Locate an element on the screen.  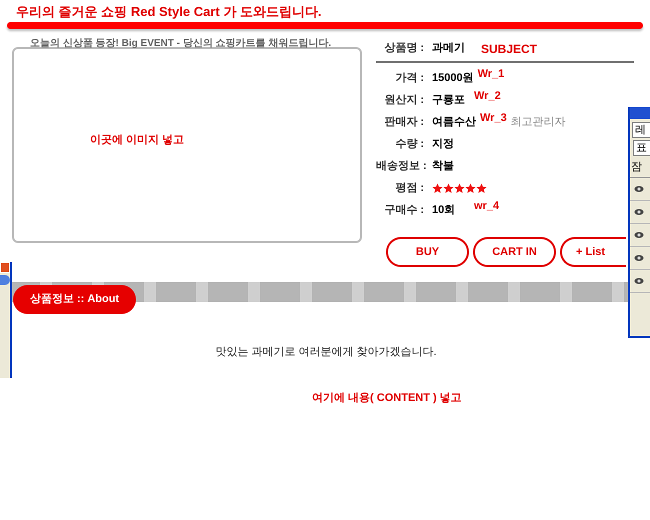
field-label: 상품명 : is located at coordinates (403, 48).